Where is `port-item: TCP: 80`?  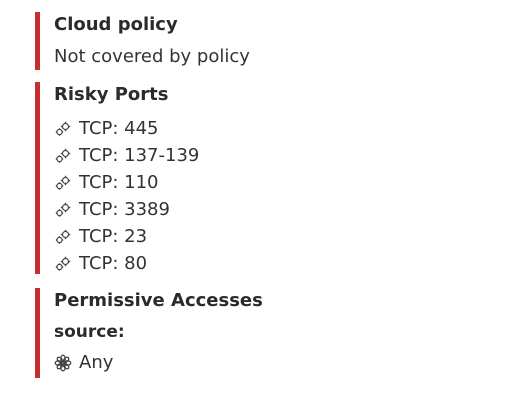 port-item: TCP: 80 is located at coordinates (274, 263).